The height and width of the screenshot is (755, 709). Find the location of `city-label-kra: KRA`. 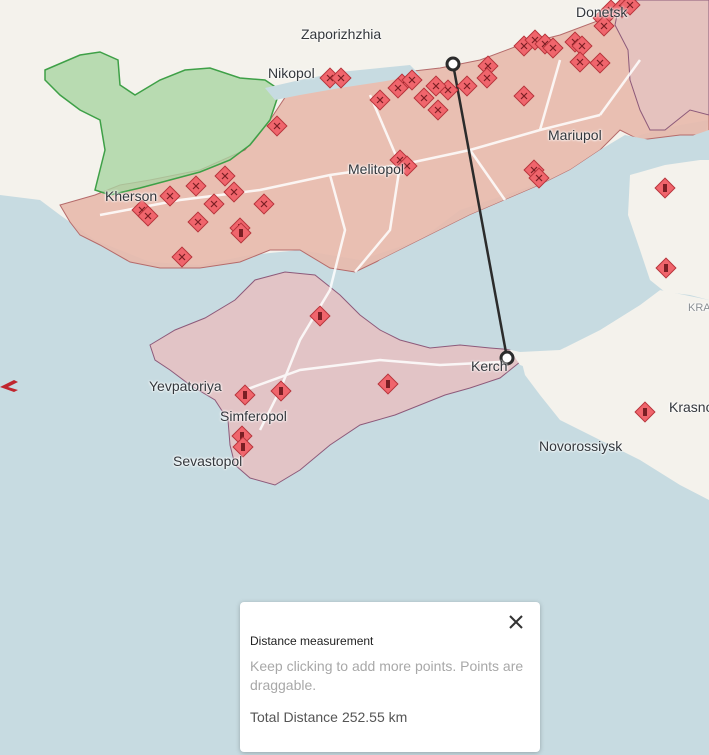

city-label-kra: KRA is located at coordinates (698, 308).